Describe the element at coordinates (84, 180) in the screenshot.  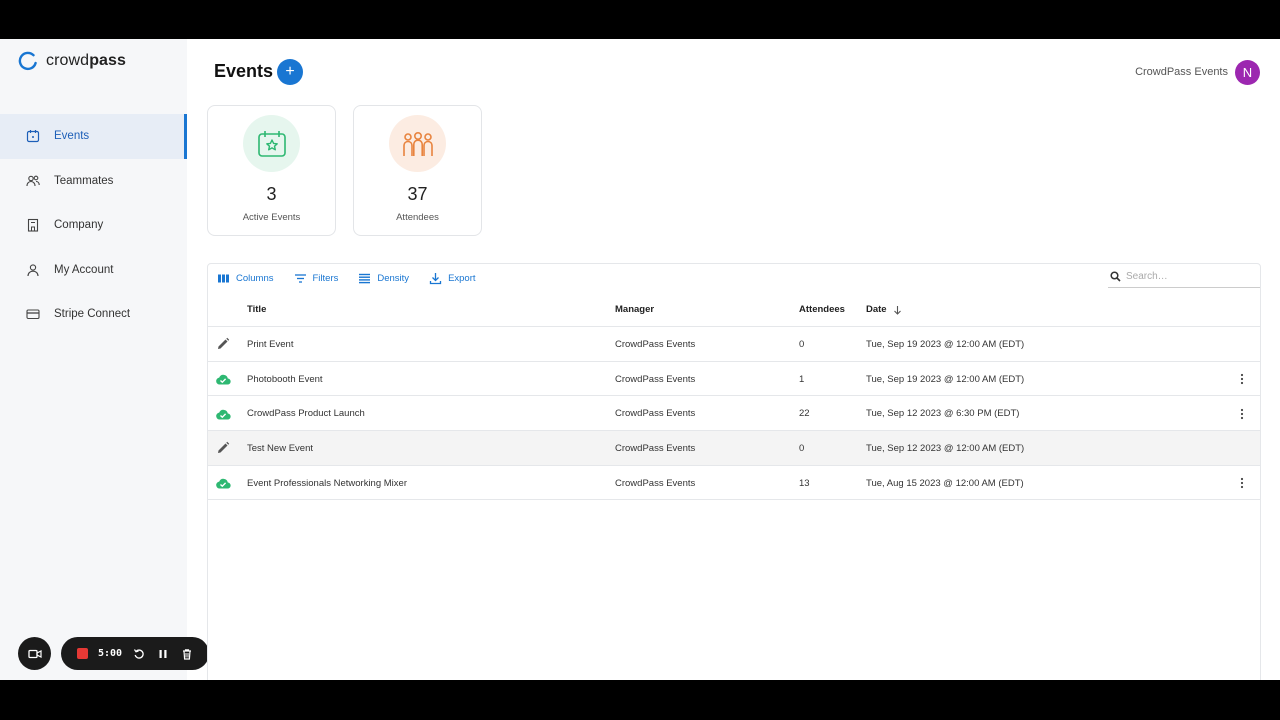
I see `sidebar-item-label: Teammates` at that location.